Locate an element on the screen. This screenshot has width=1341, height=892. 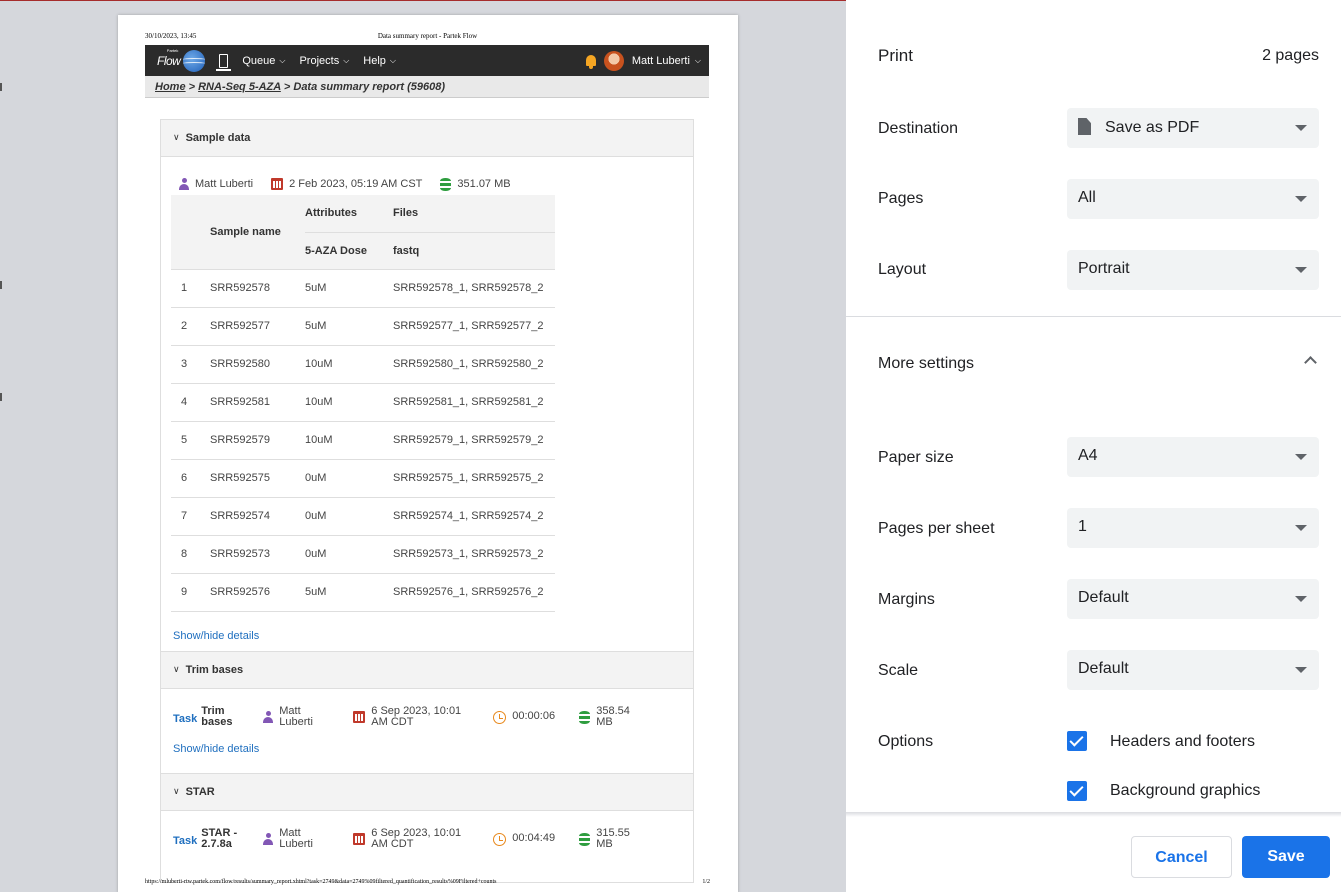
row-index: 7 is located at coordinates (190, 515).